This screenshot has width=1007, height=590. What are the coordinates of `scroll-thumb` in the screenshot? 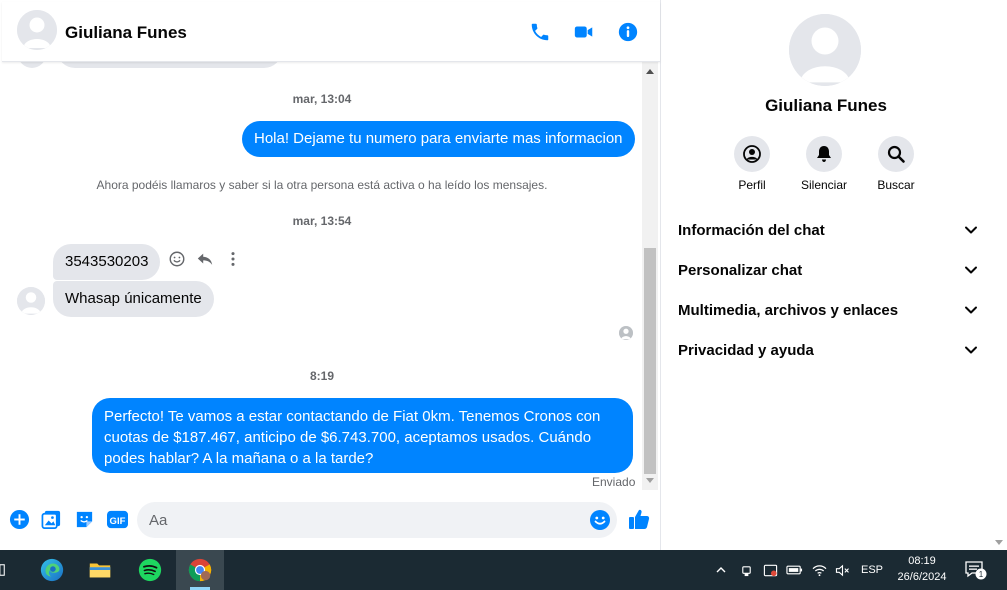 It's located at (650, 361).